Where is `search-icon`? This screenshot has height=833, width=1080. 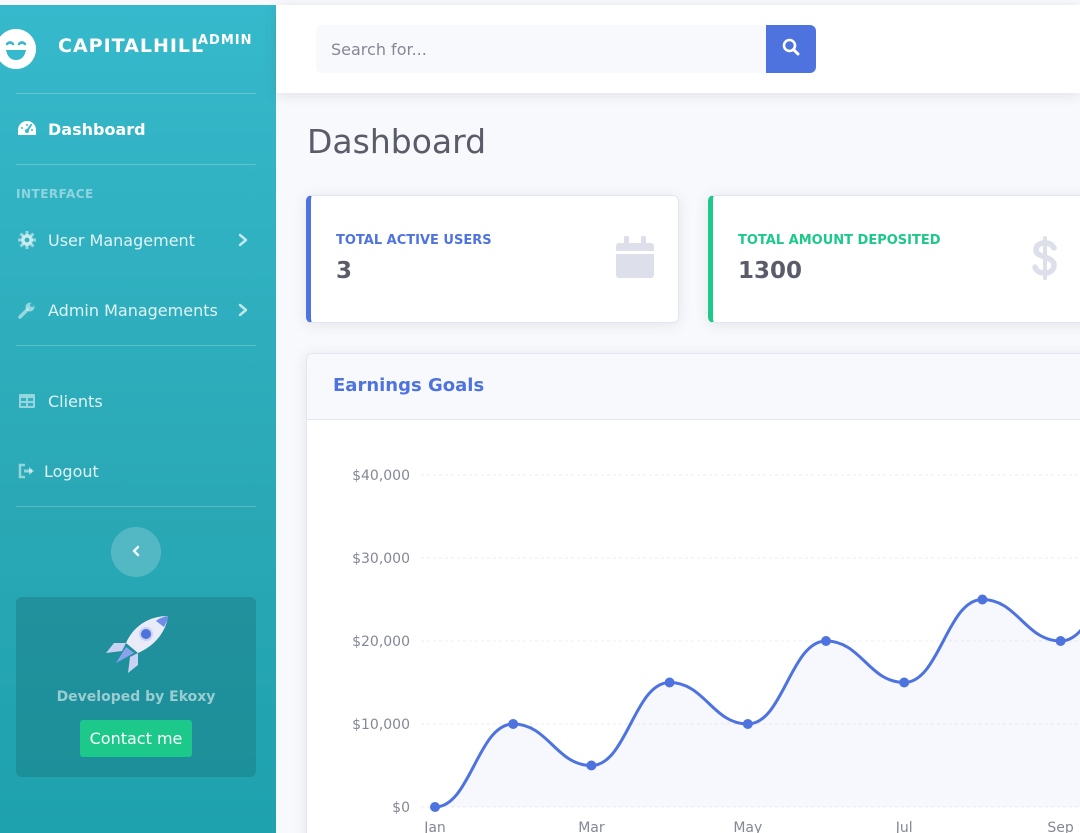 search-icon is located at coordinates (791, 49).